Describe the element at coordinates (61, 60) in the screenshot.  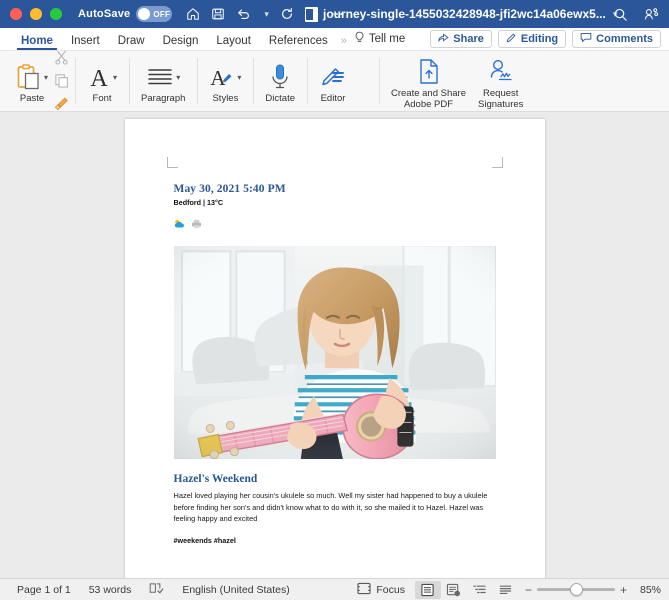
I see `cut-icon` at that location.